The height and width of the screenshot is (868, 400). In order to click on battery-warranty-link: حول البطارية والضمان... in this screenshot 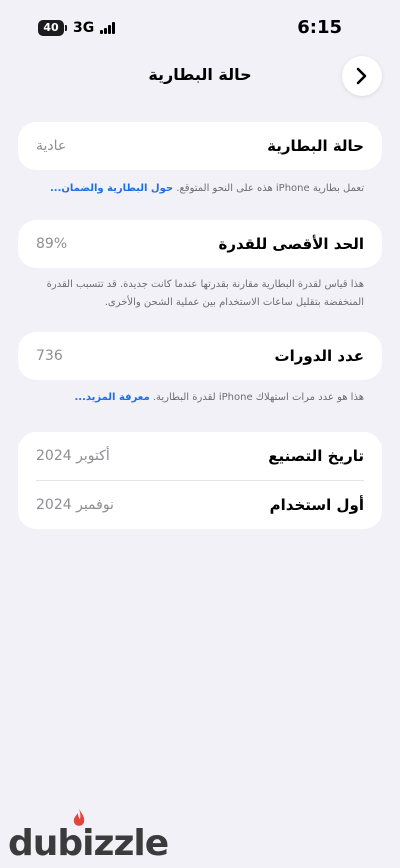, I will do `click(111, 188)`.